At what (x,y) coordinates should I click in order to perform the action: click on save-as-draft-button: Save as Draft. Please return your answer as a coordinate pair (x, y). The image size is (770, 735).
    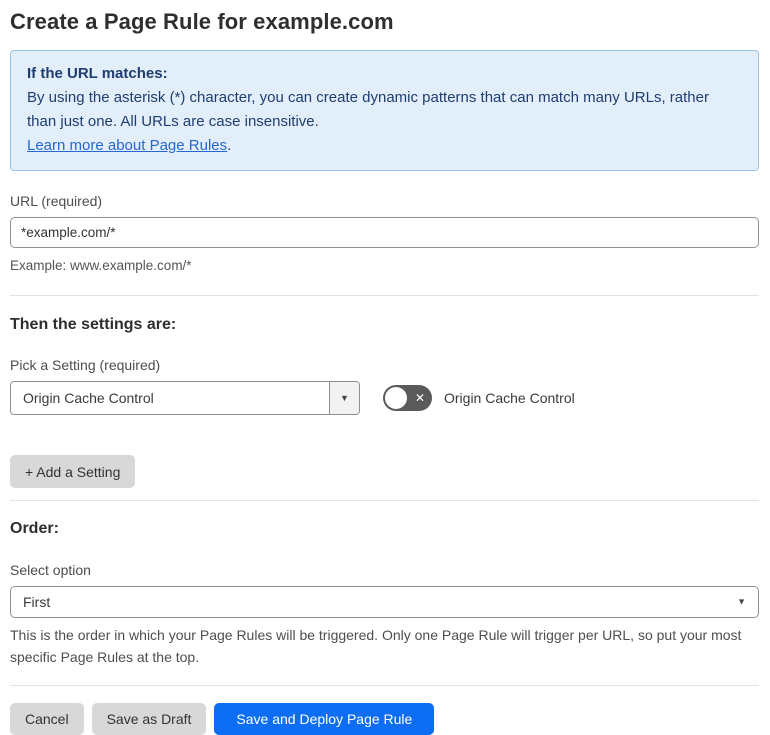
    Looking at the image, I should click on (149, 719).